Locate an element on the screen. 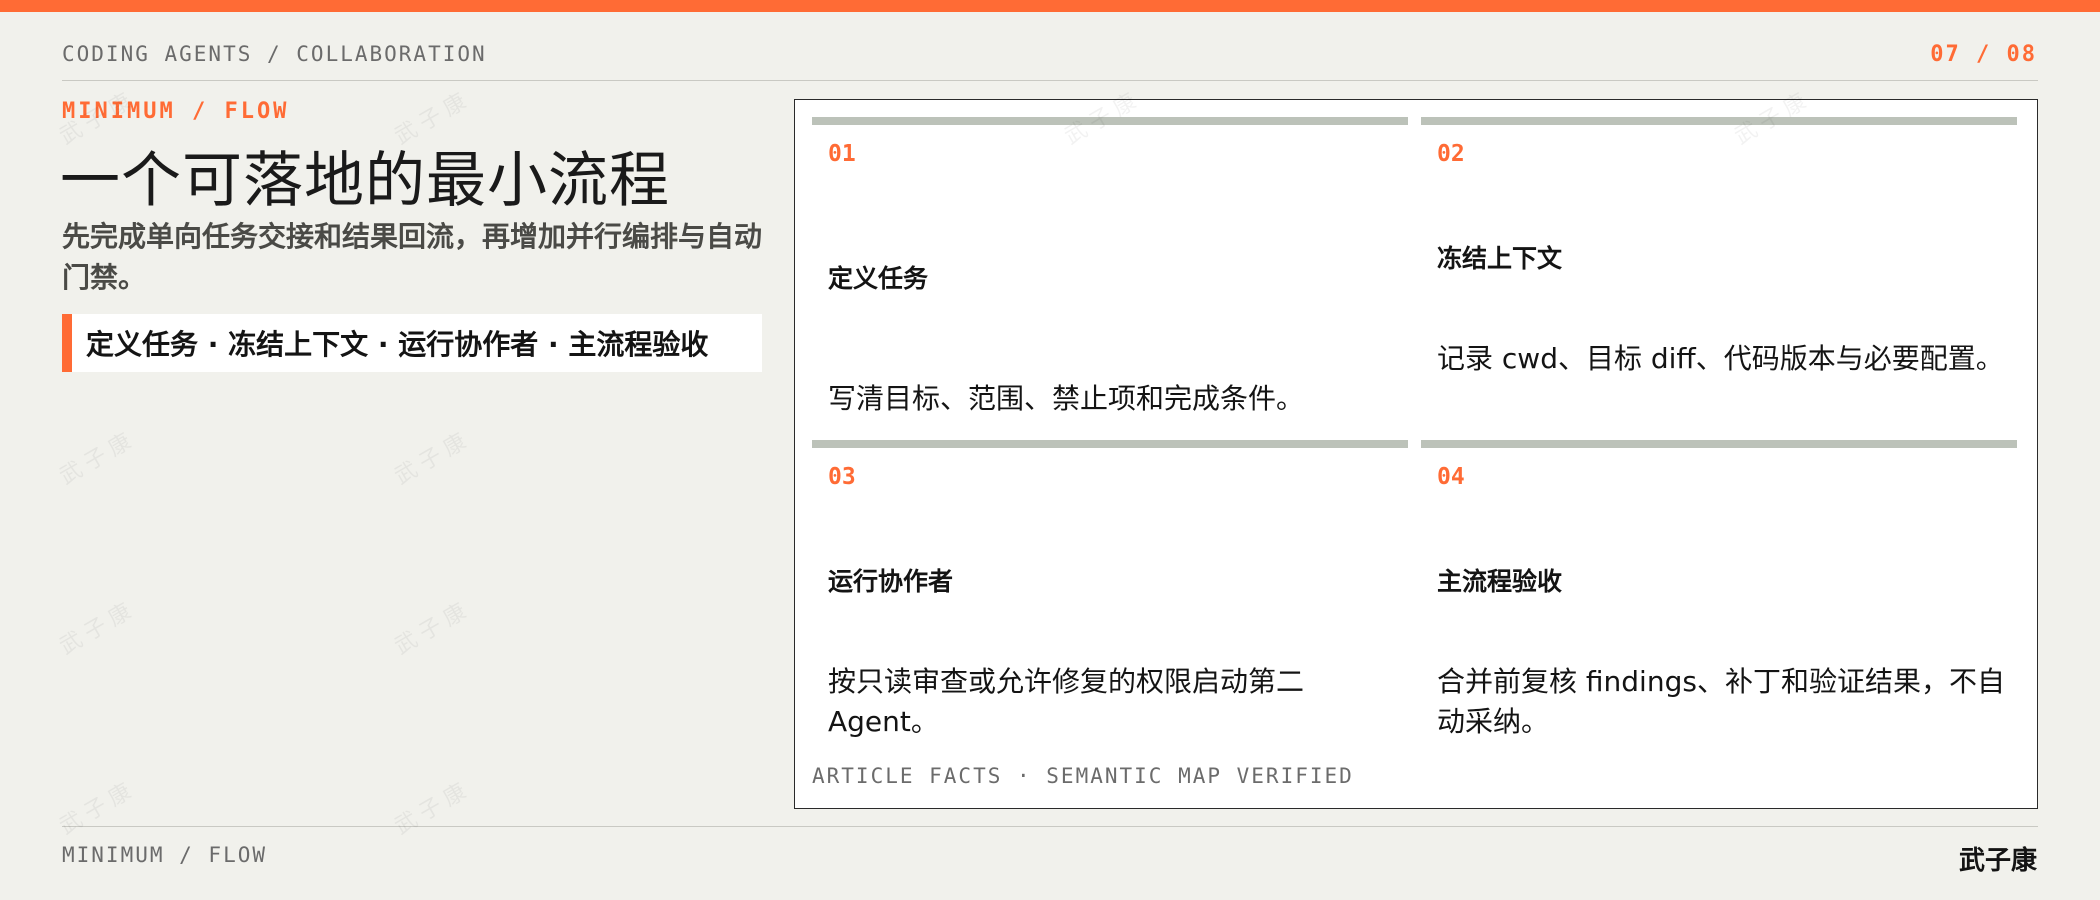  step-number: 01 is located at coordinates (842, 154).